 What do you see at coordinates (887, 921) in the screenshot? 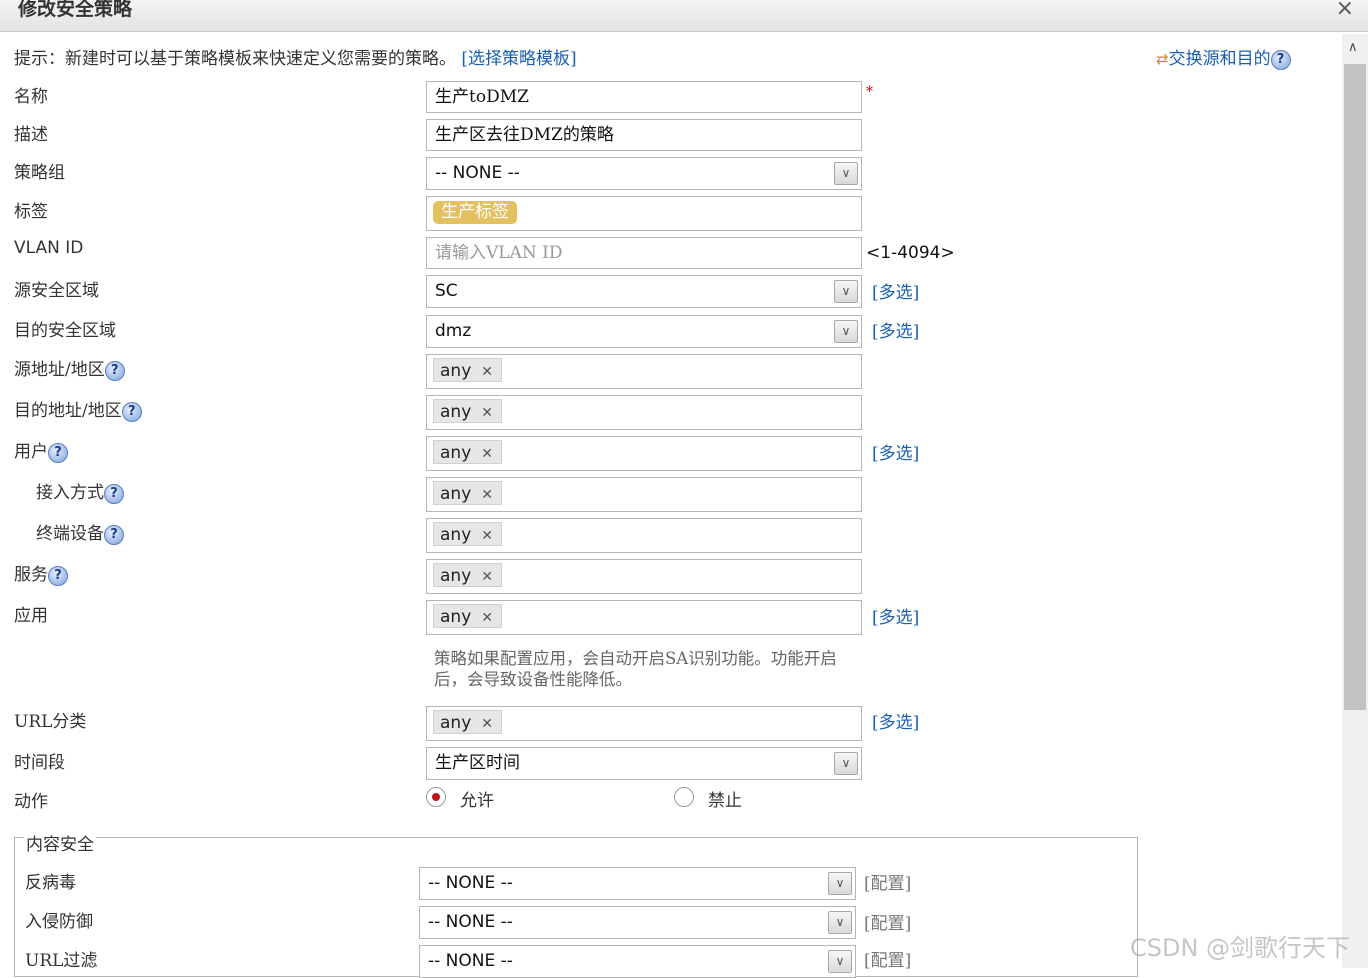
I see `ips-config-link: [配置]` at bounding box center [887, 921].